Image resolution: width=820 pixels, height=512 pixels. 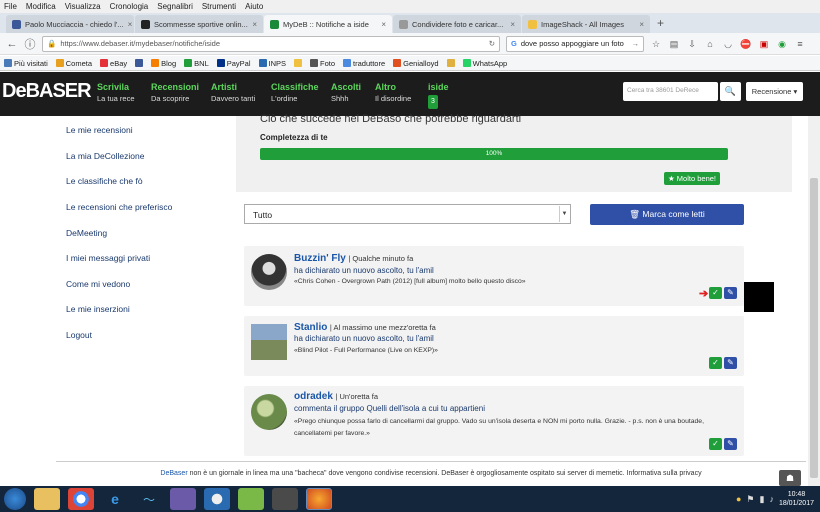 What do you see at coordinates (83, 6) in the screenshot?
I see `menu-item-2: Visualizza` at bounding box center [83, 6].